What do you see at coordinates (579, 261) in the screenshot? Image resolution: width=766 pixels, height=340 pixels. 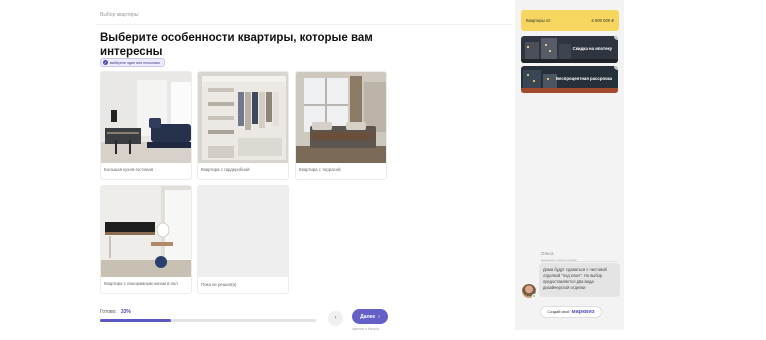 I see `manager-divider` at bounding box center [579, 261].